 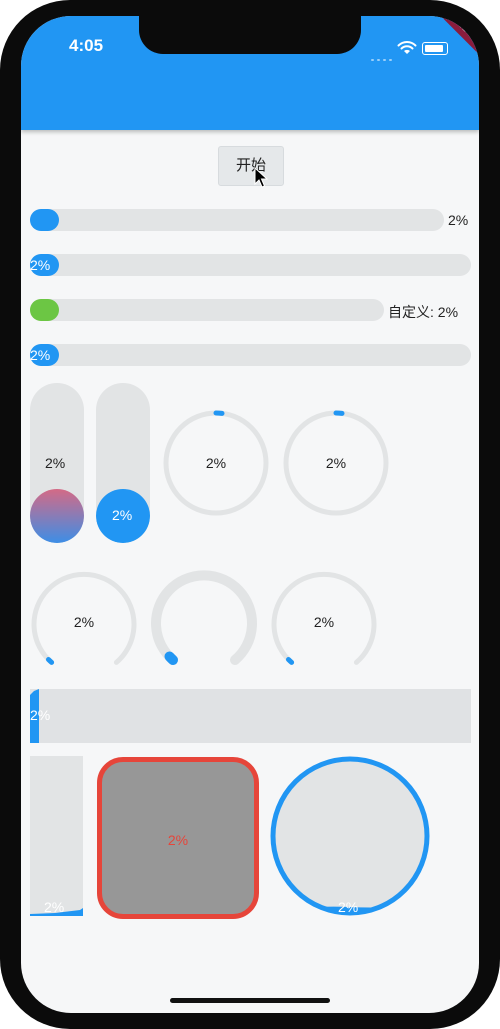 I want to click on arc-progress-3-label: 2%, so click(x=324, y=622).